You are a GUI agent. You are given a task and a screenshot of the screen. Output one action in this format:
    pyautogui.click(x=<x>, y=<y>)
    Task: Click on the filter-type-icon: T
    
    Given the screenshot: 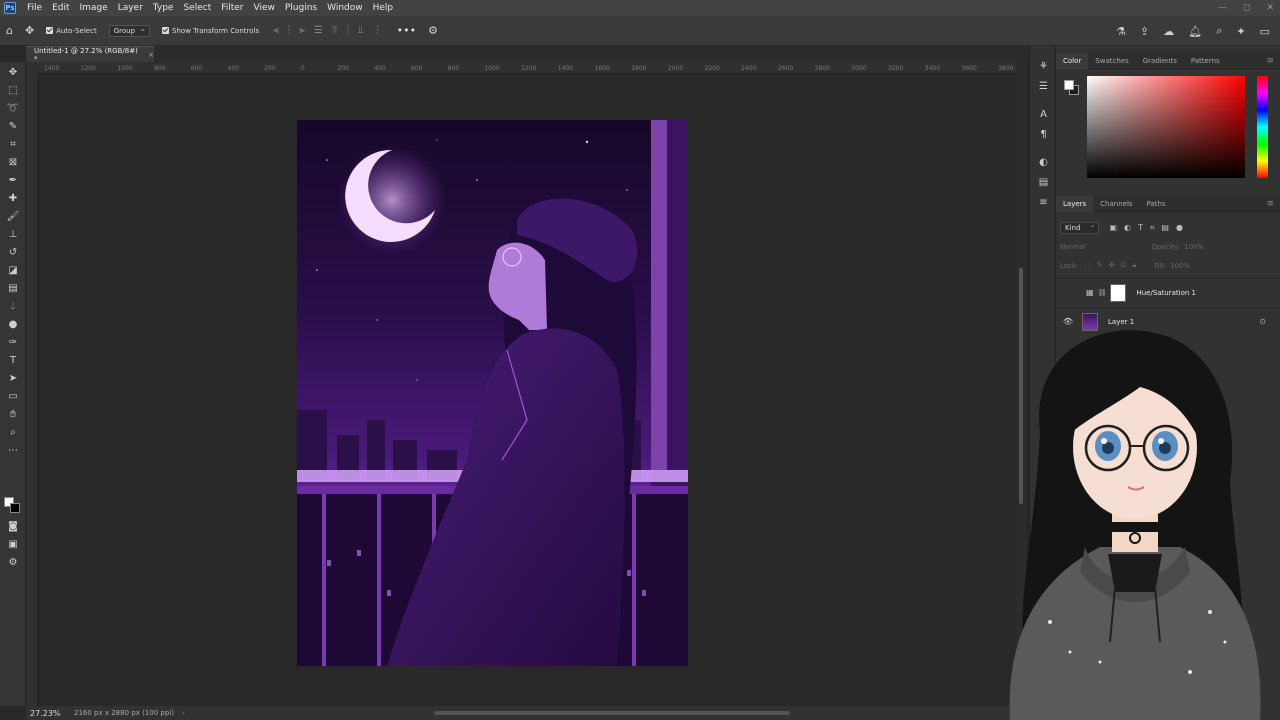 What is the action you would take?
    pyautogui.click(x=1140, y=228)
    